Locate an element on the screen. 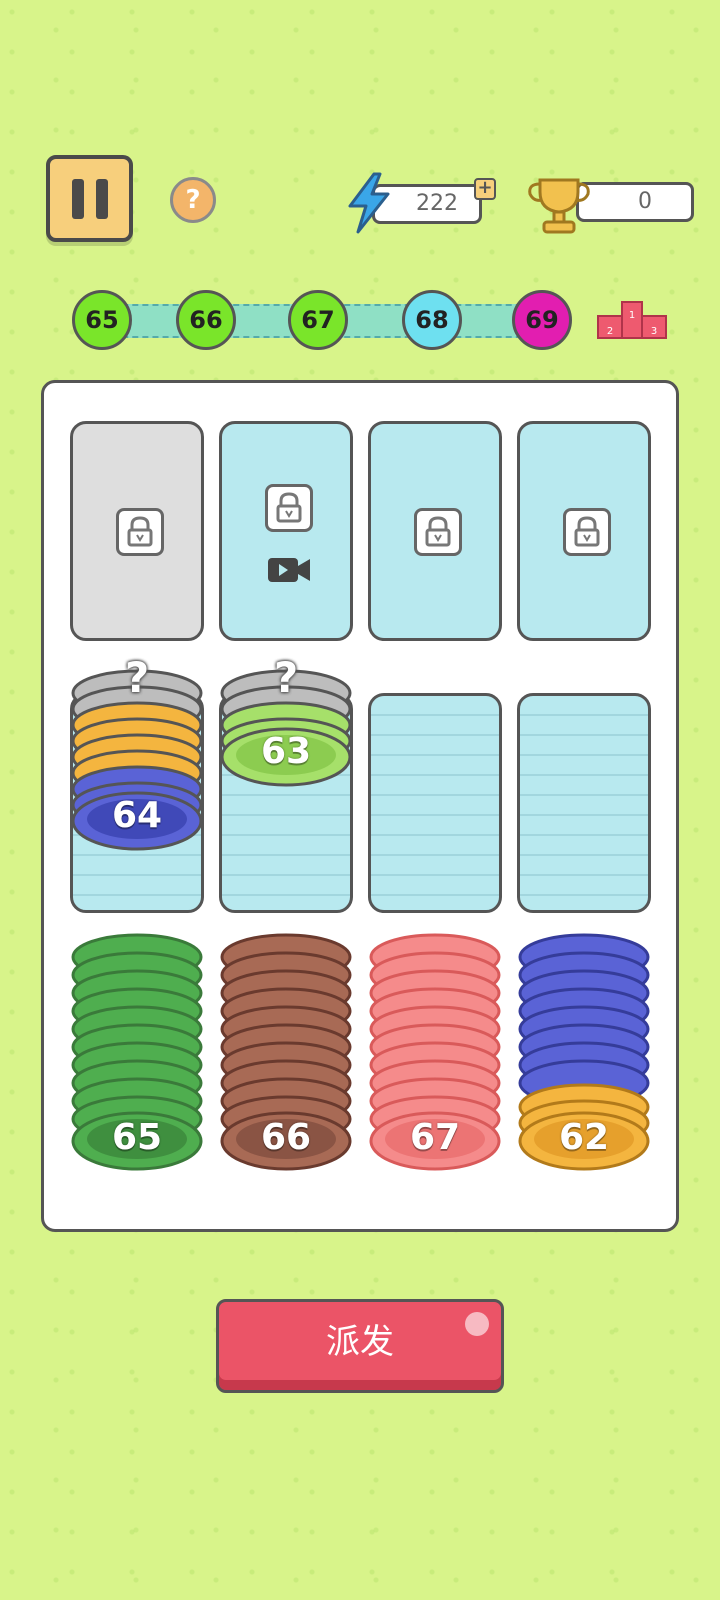 Image resolution: width=720 pixels, height=1600 pixels. help-icon: ? is located at coordinates (193, 200).